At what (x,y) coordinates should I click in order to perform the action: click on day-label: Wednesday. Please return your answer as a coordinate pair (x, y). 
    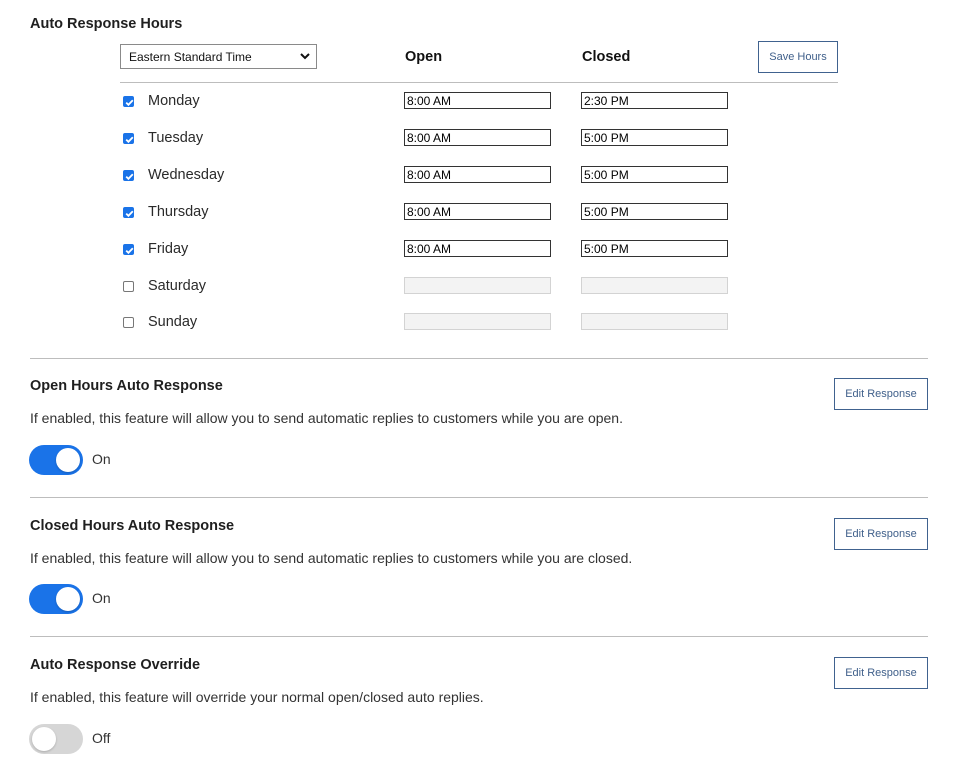
    Looking at the image, I should click on (186, 174).